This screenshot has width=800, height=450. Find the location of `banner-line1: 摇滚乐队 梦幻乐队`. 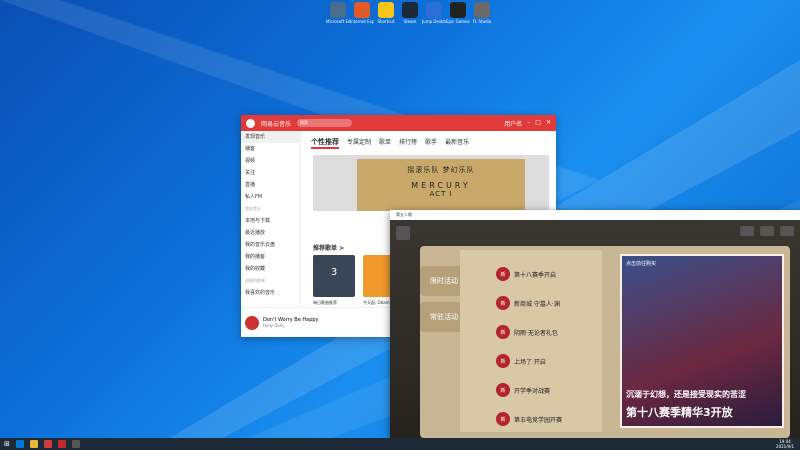

banner-line1: 摇滚乐队 梦幻乐队 is located at coordinates (441, 170).